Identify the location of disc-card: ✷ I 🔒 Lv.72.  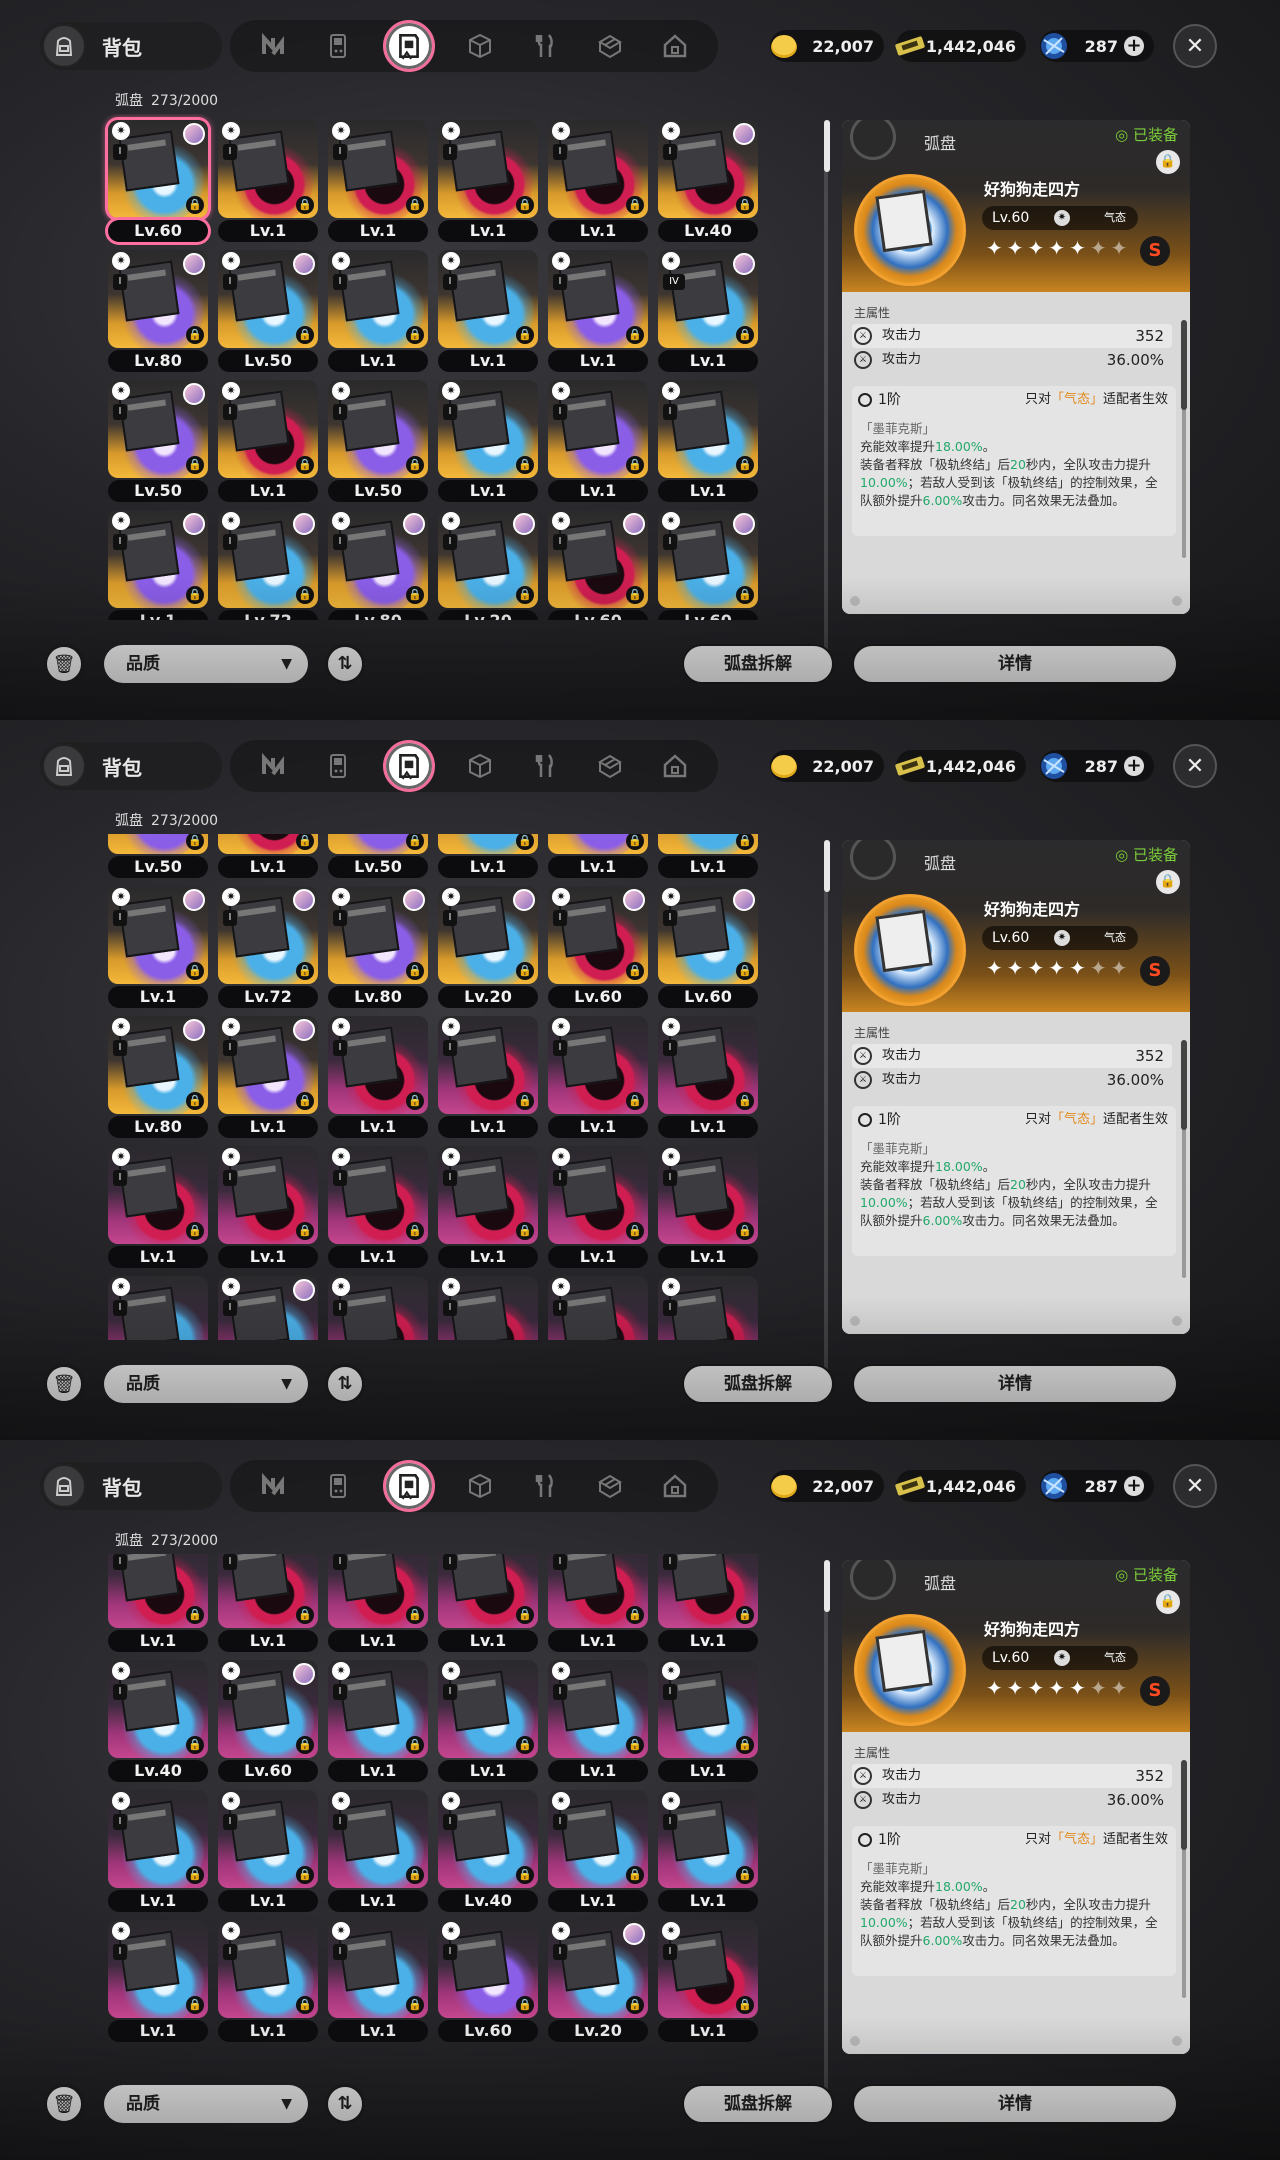
(268, 565).